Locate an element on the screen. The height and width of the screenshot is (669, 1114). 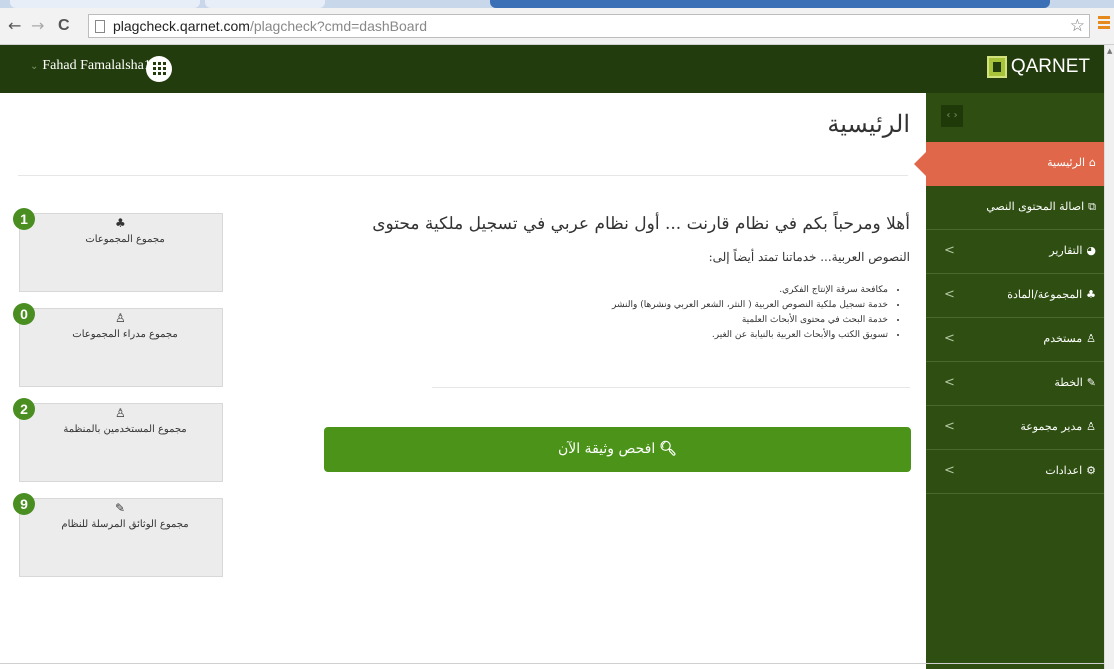
stat-label: مجموع الوثائق المرسلة للنظام is located at coordinates (125, 524).